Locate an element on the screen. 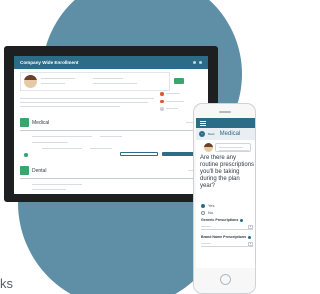  medical-icon is located at coordinates (24, 122).